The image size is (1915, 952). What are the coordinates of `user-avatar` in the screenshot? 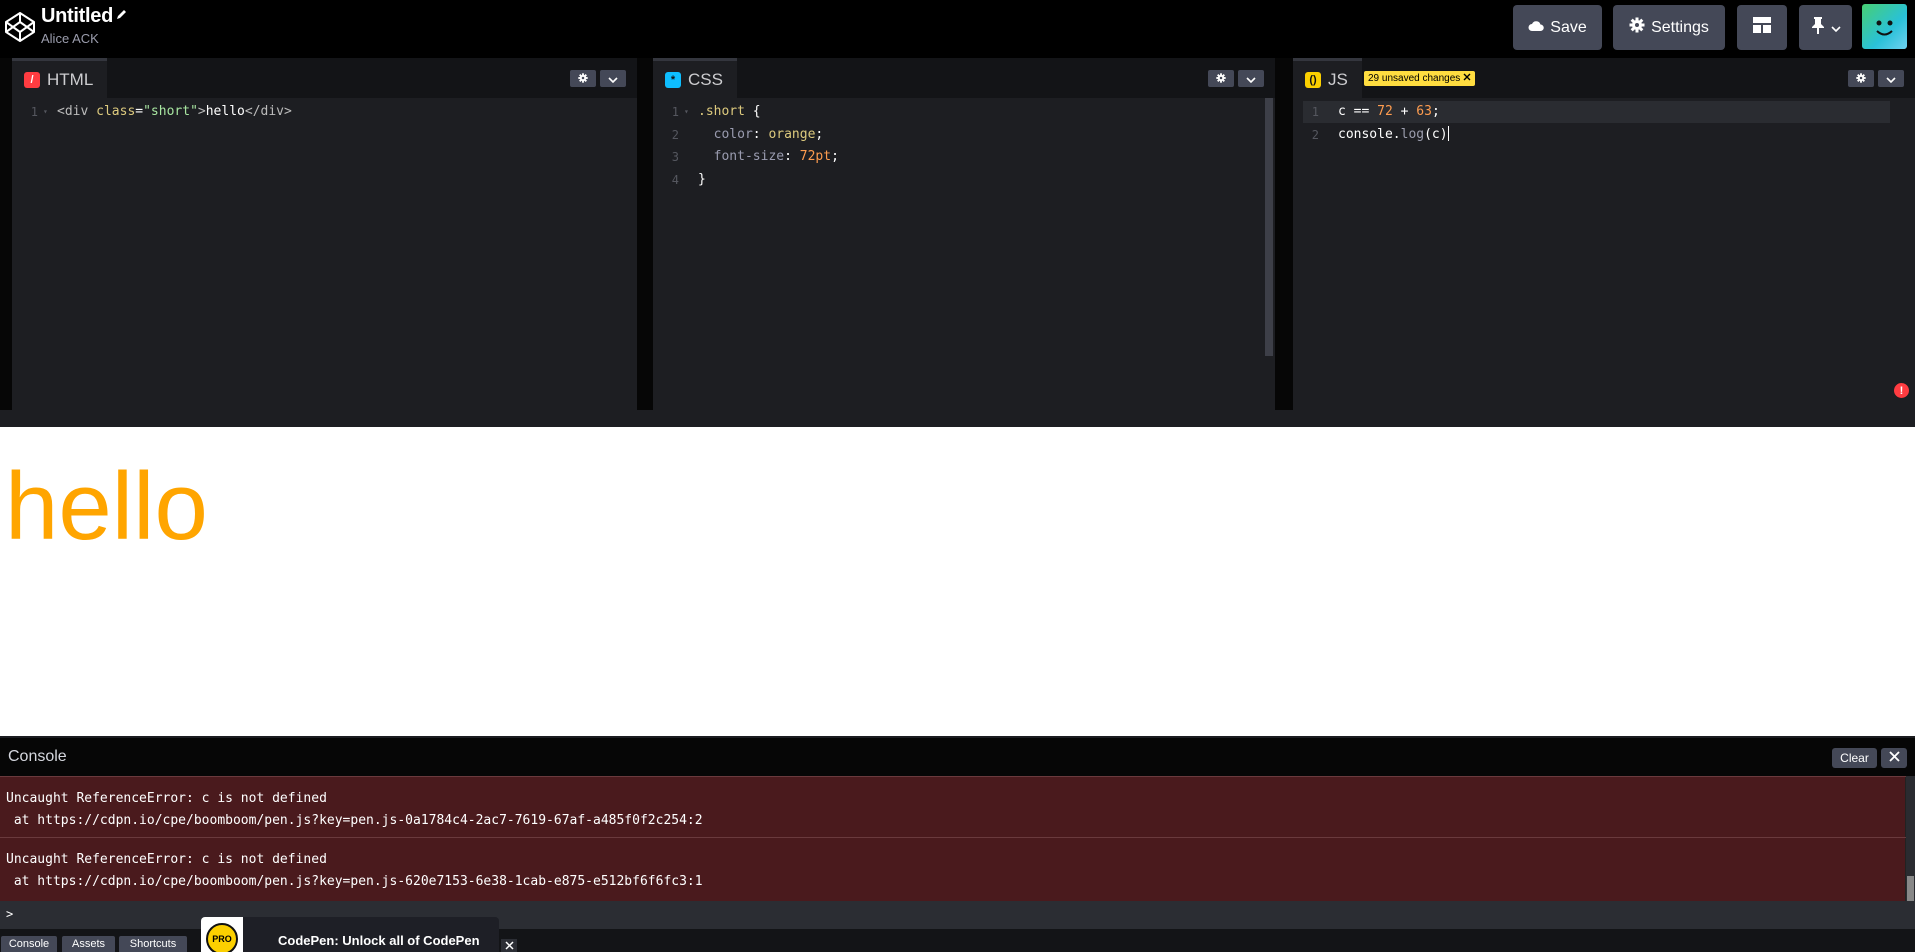 It's located at (1884, 26).